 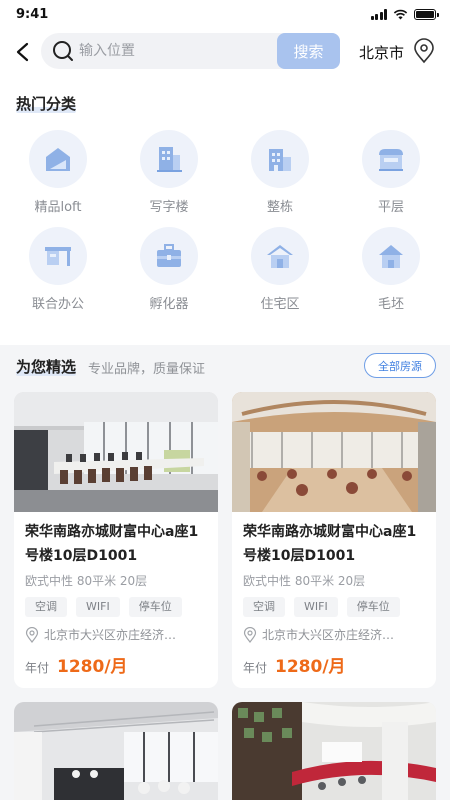 I want to click on status-icons, so click(x=404, y=14).